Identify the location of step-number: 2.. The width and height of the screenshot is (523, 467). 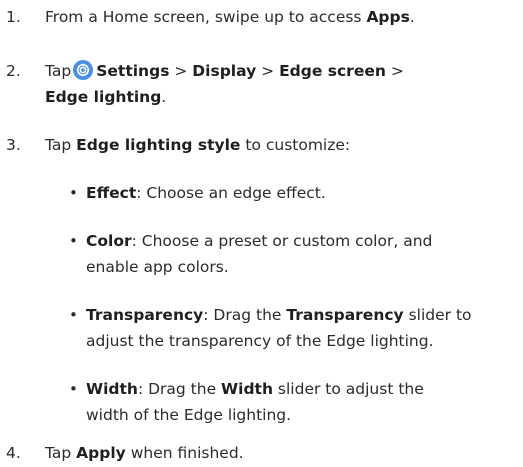
(13, 71).